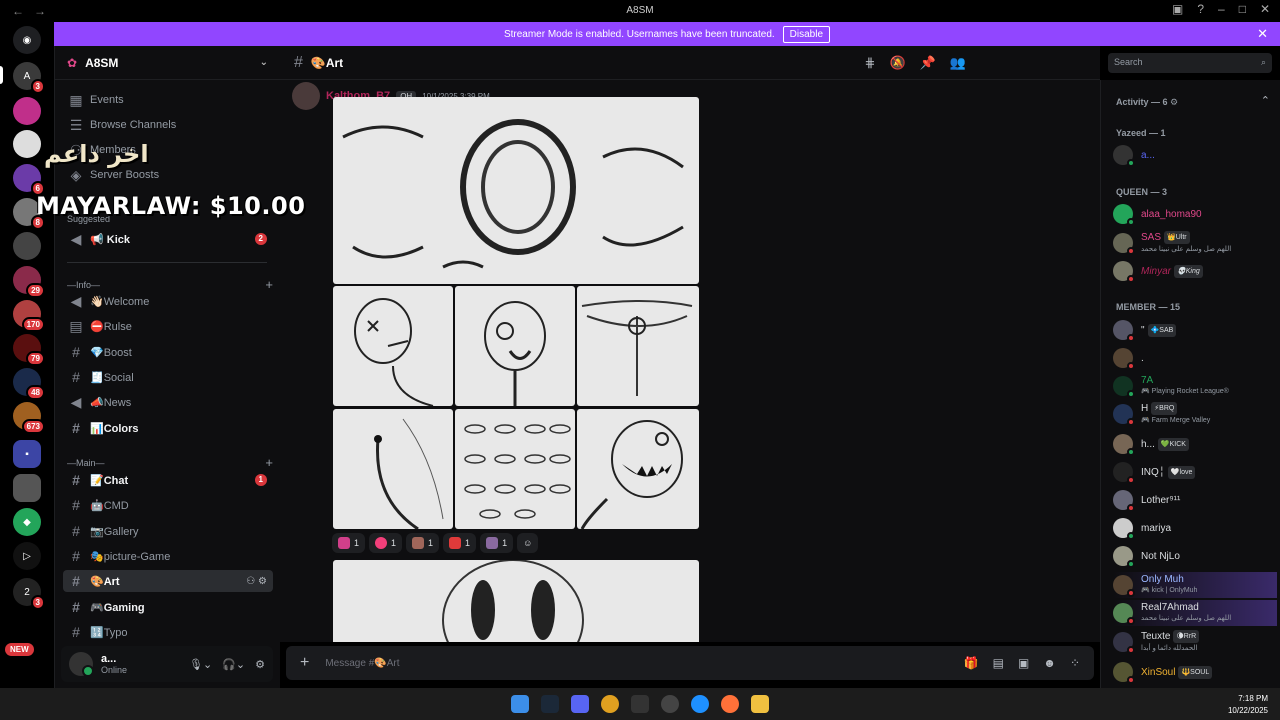  Describe the element at coordinates (168, 428) in the screenshot. I see `channel-colors: # 📊Colors` at that location.